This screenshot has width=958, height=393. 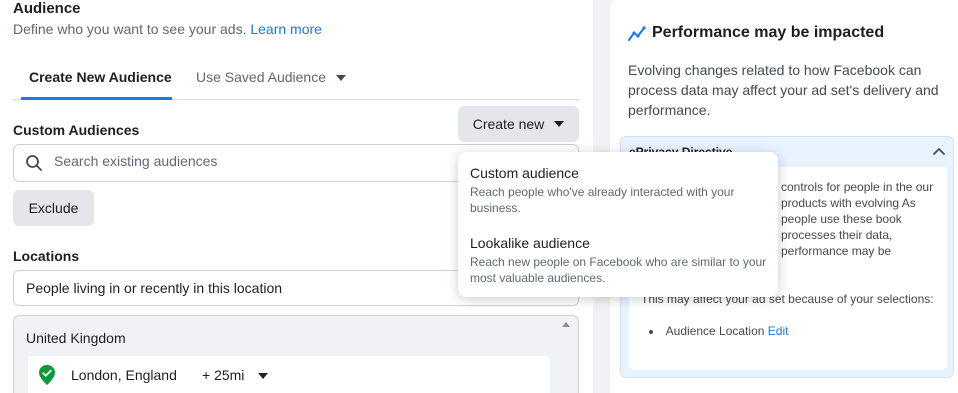 I want to click on location-item: London, England + 25mi, so click(x=289, y=374).